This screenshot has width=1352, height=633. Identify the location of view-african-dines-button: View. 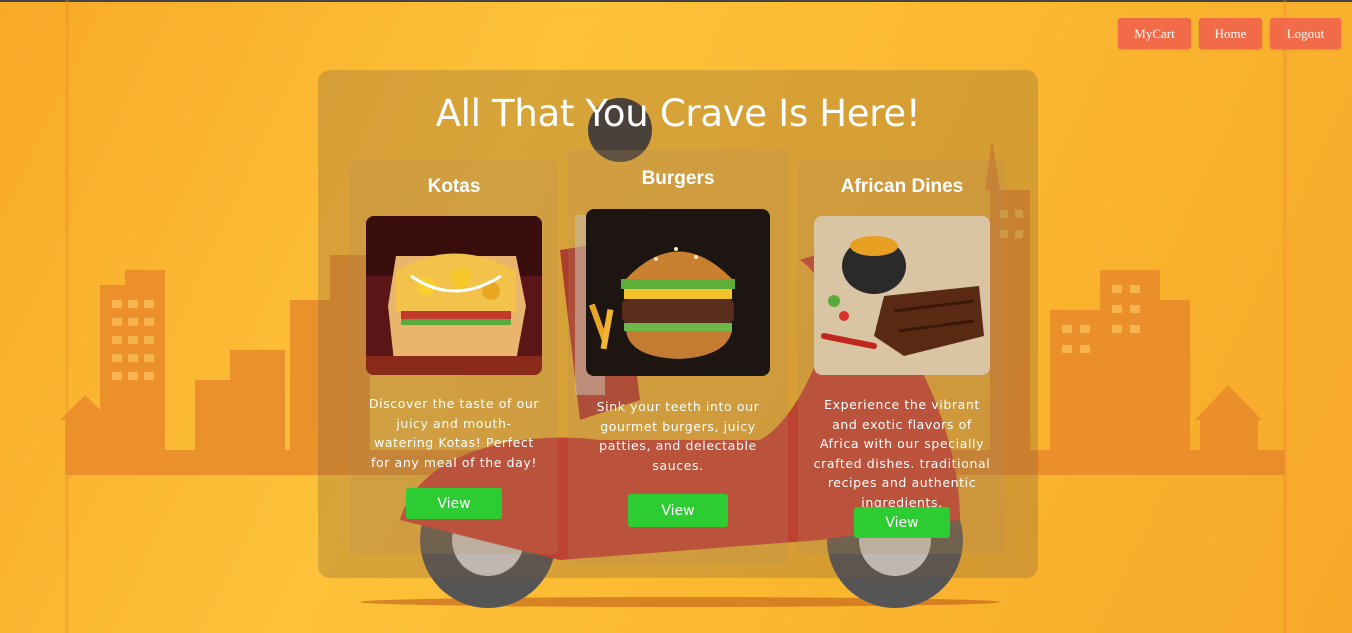
(902, 522).